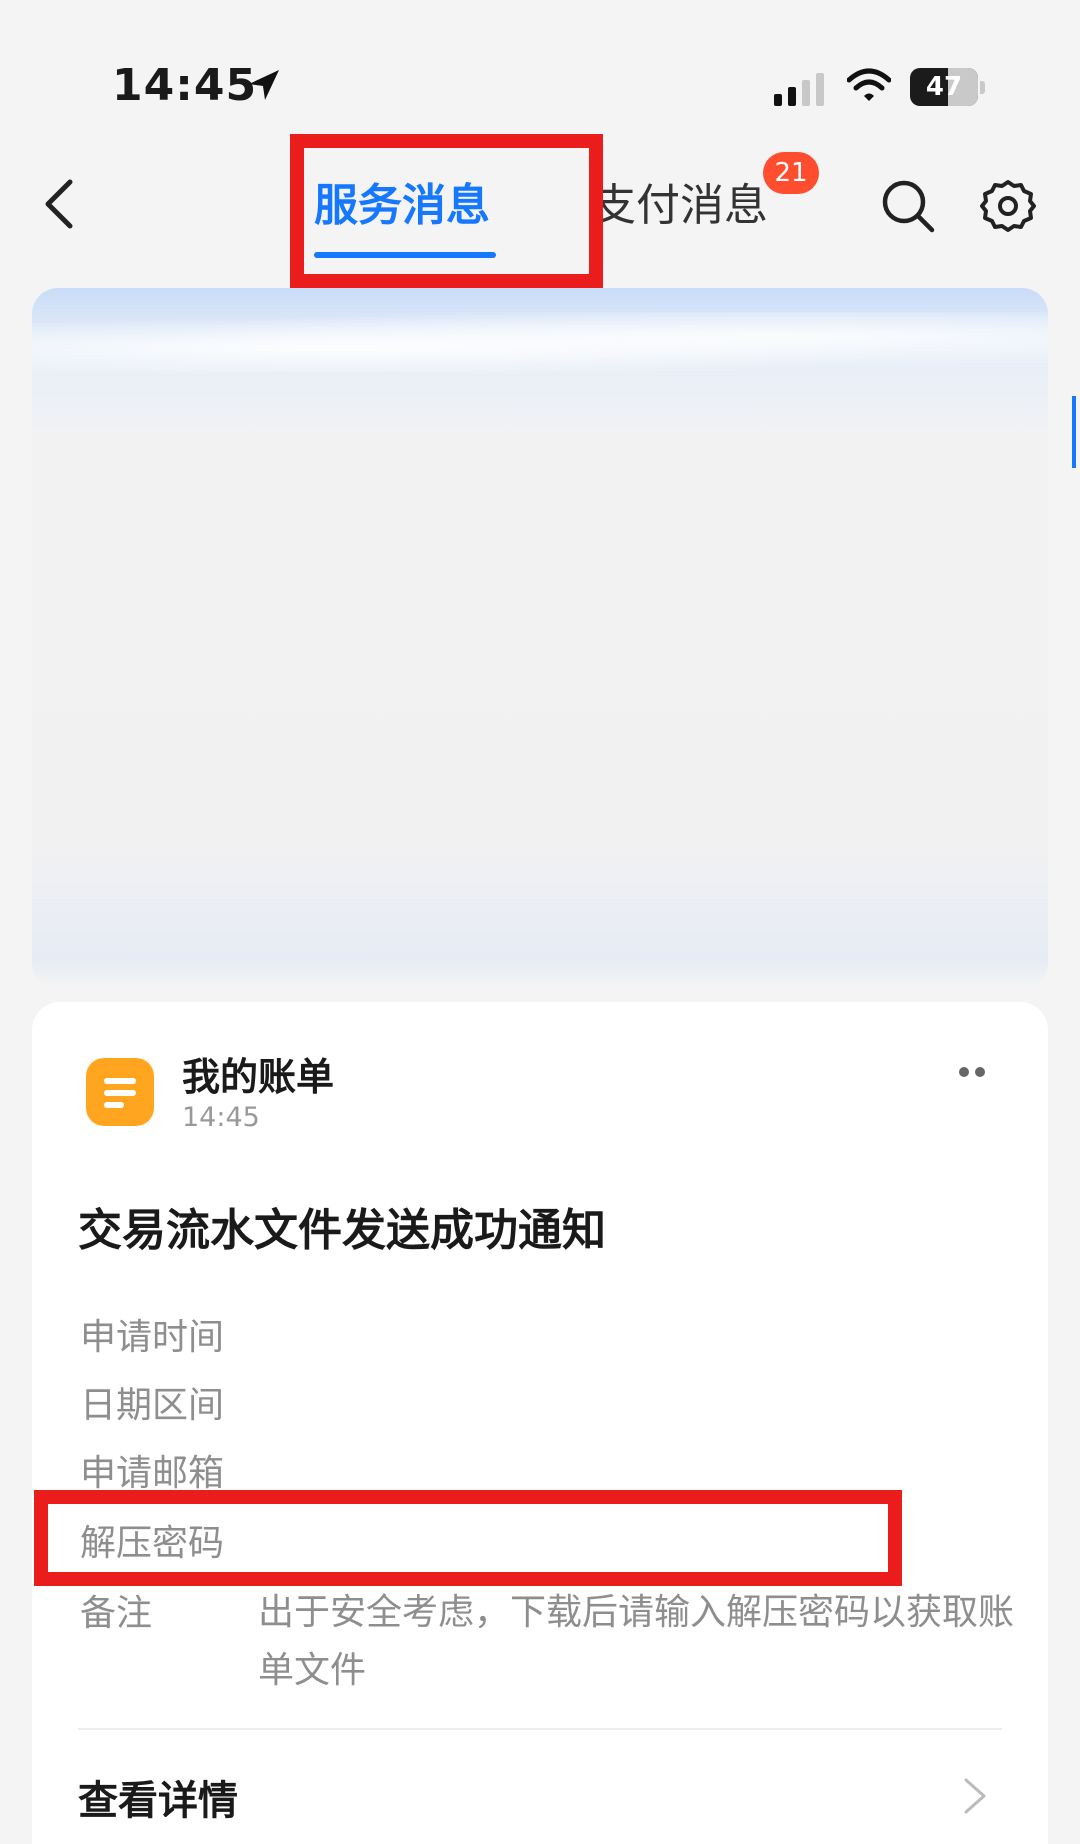 This screenshot has width=1080, height=1844. I want to click on bill-app-icon, so click(120, 1092).